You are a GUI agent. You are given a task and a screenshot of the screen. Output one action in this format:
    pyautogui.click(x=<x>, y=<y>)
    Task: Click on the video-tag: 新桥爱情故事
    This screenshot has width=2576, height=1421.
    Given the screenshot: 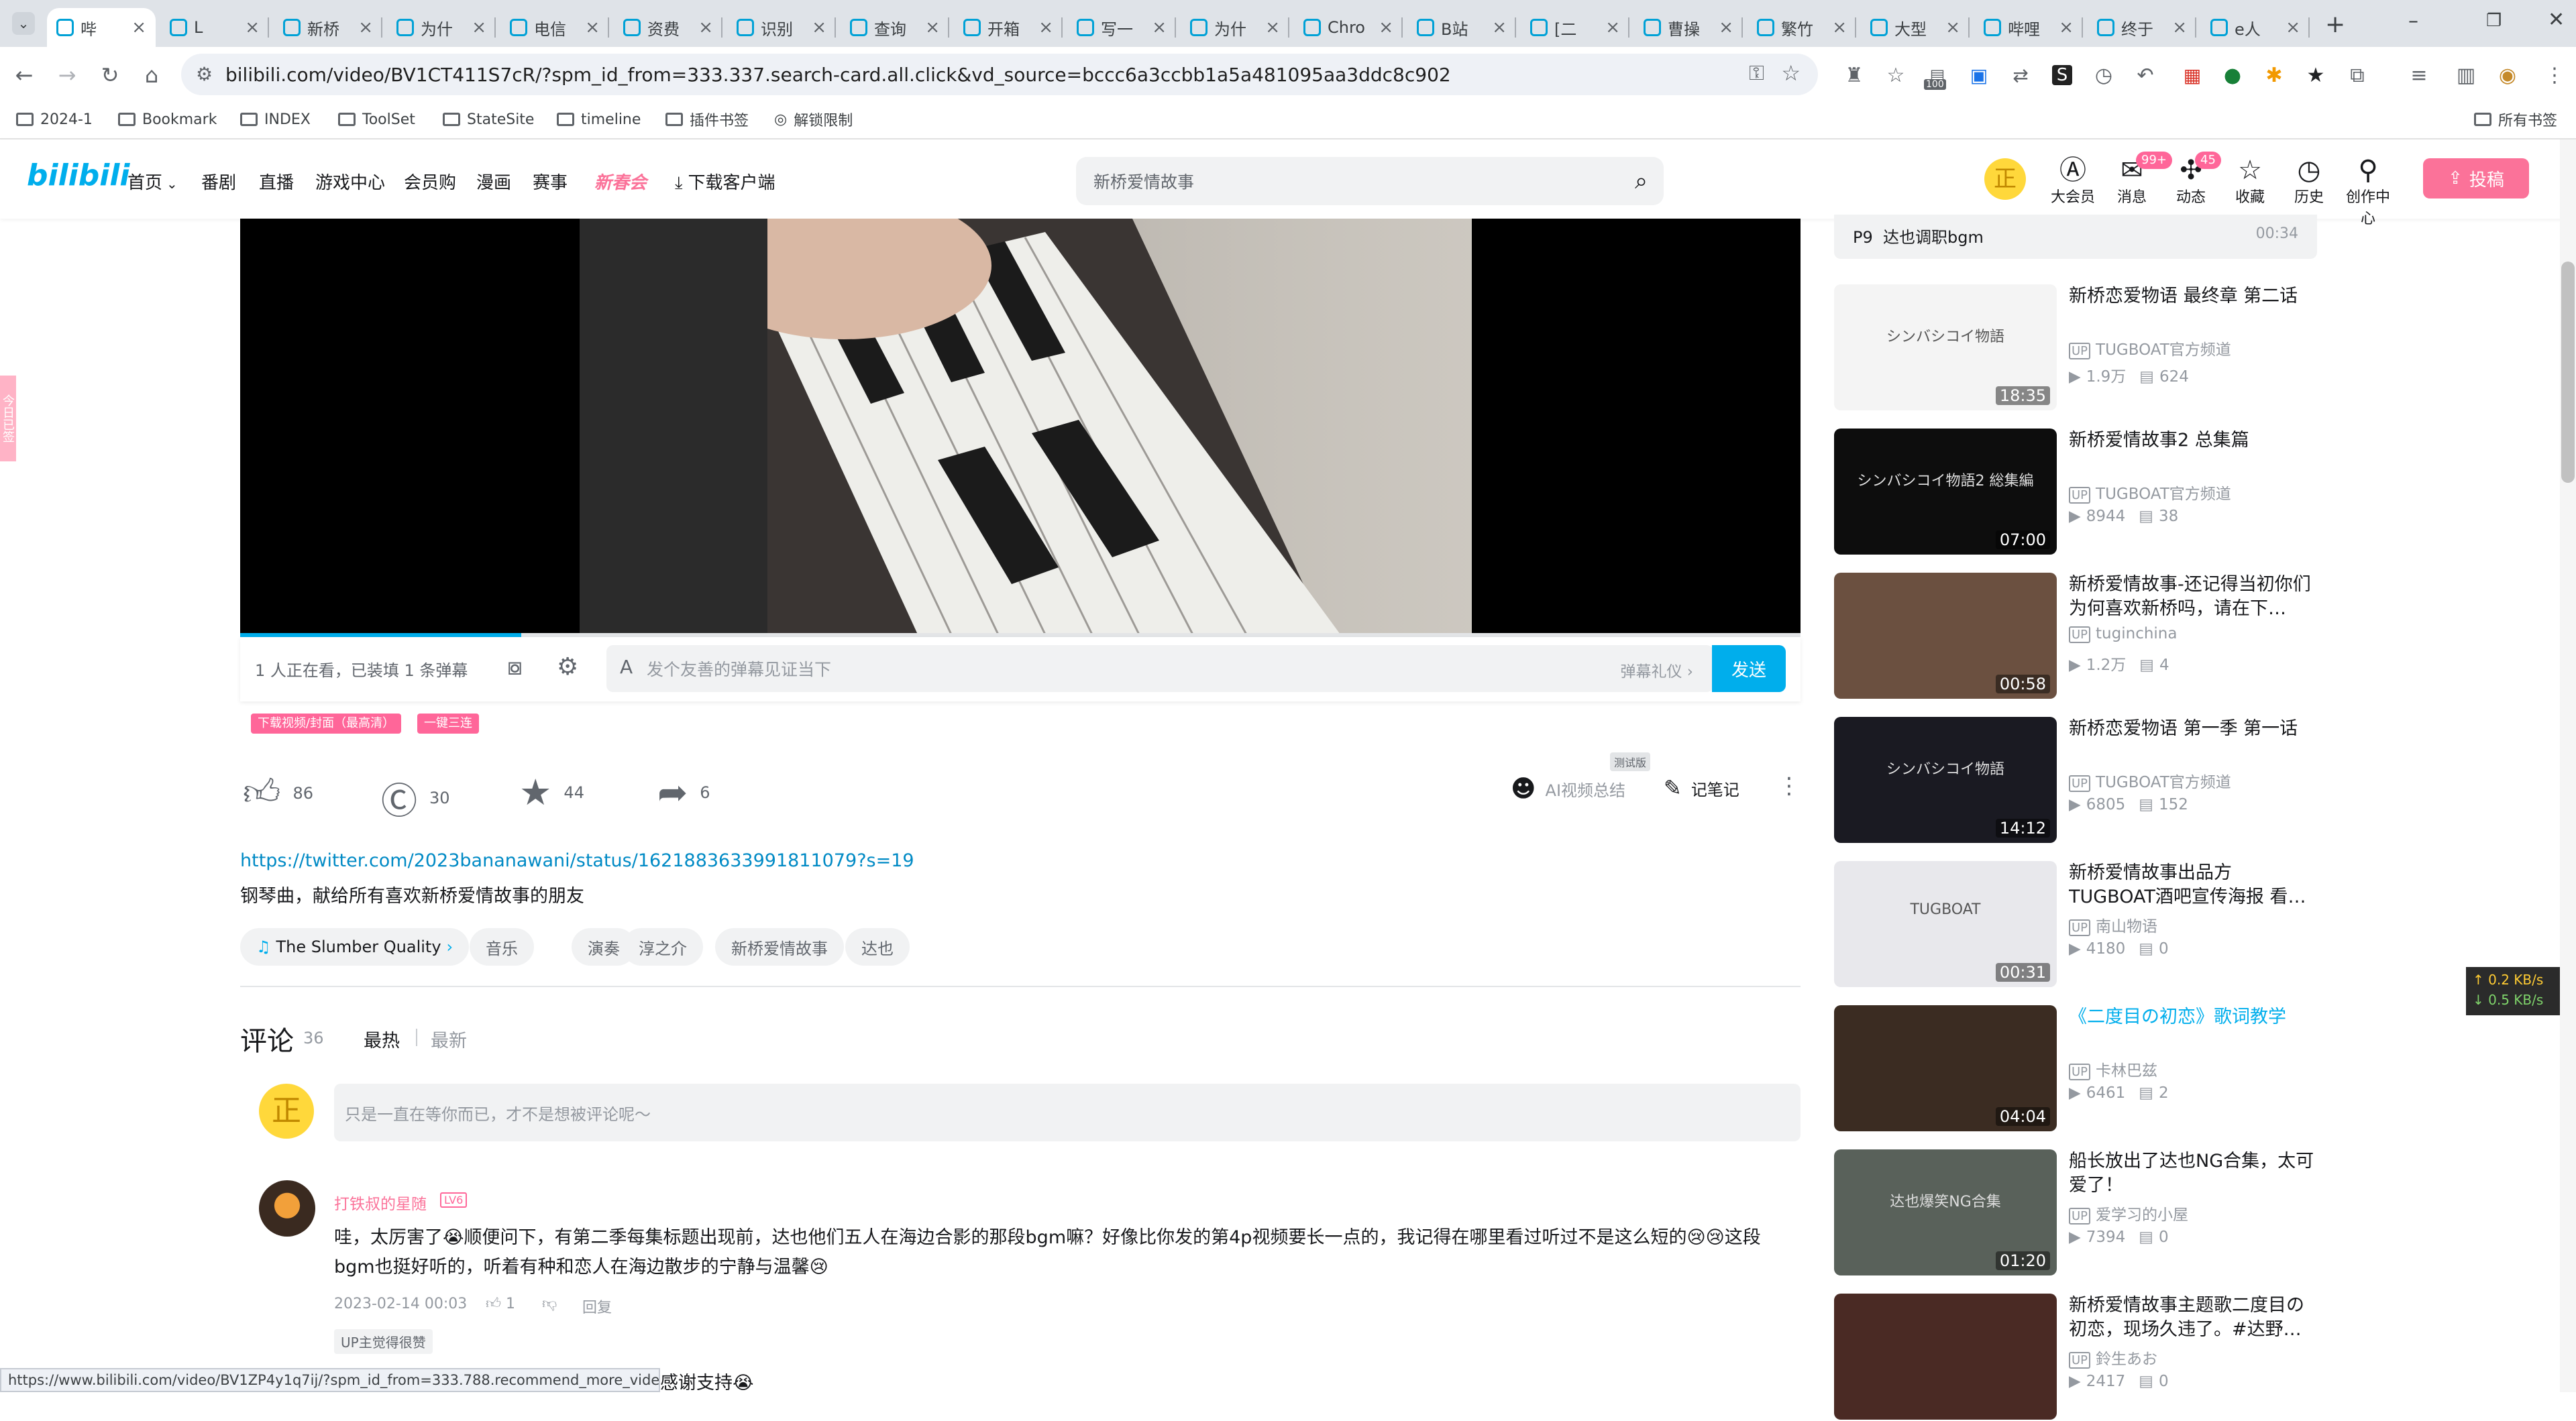 What is the action you would take?
    pyautogui.click(x=779, y=947)
    